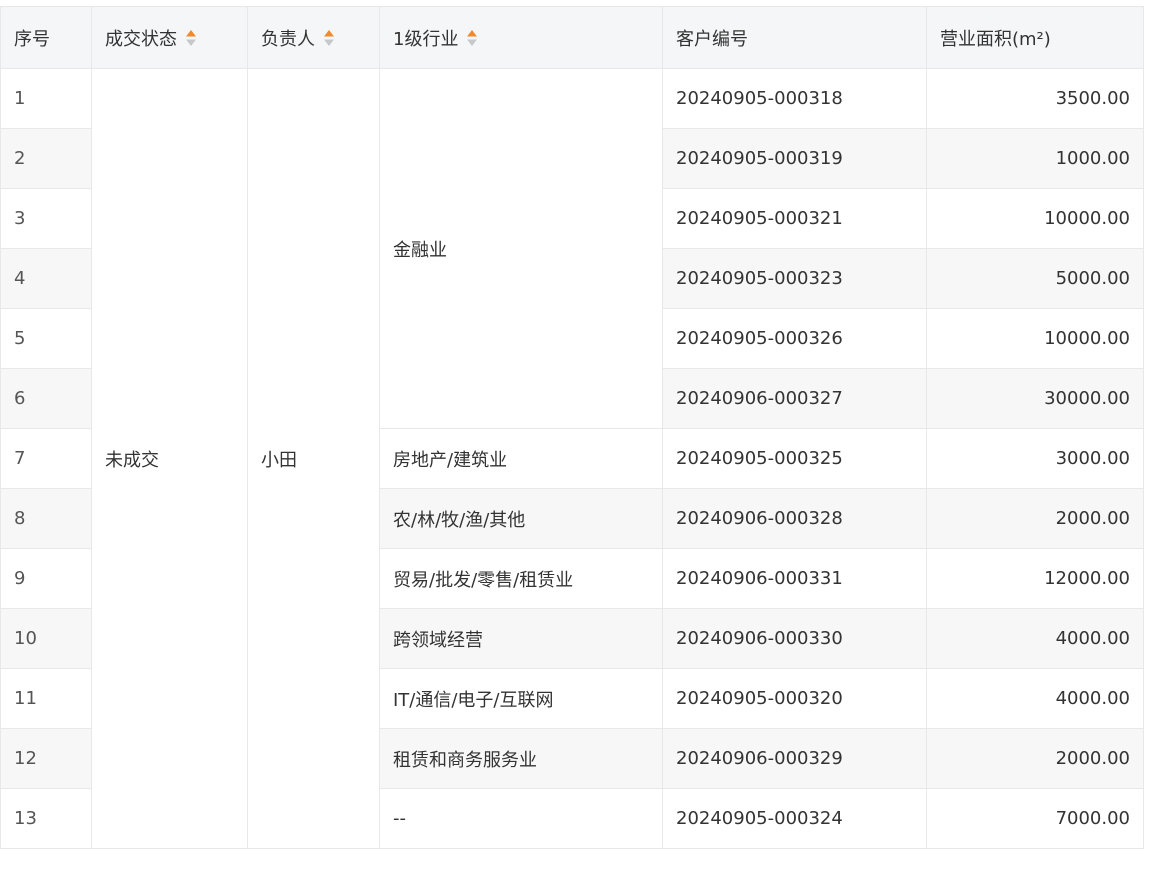  What do you see at coordinates (712, 39) in the screenshot?
I see `header-customer-no-label: 客户编号` at bounding box center [712, 39].